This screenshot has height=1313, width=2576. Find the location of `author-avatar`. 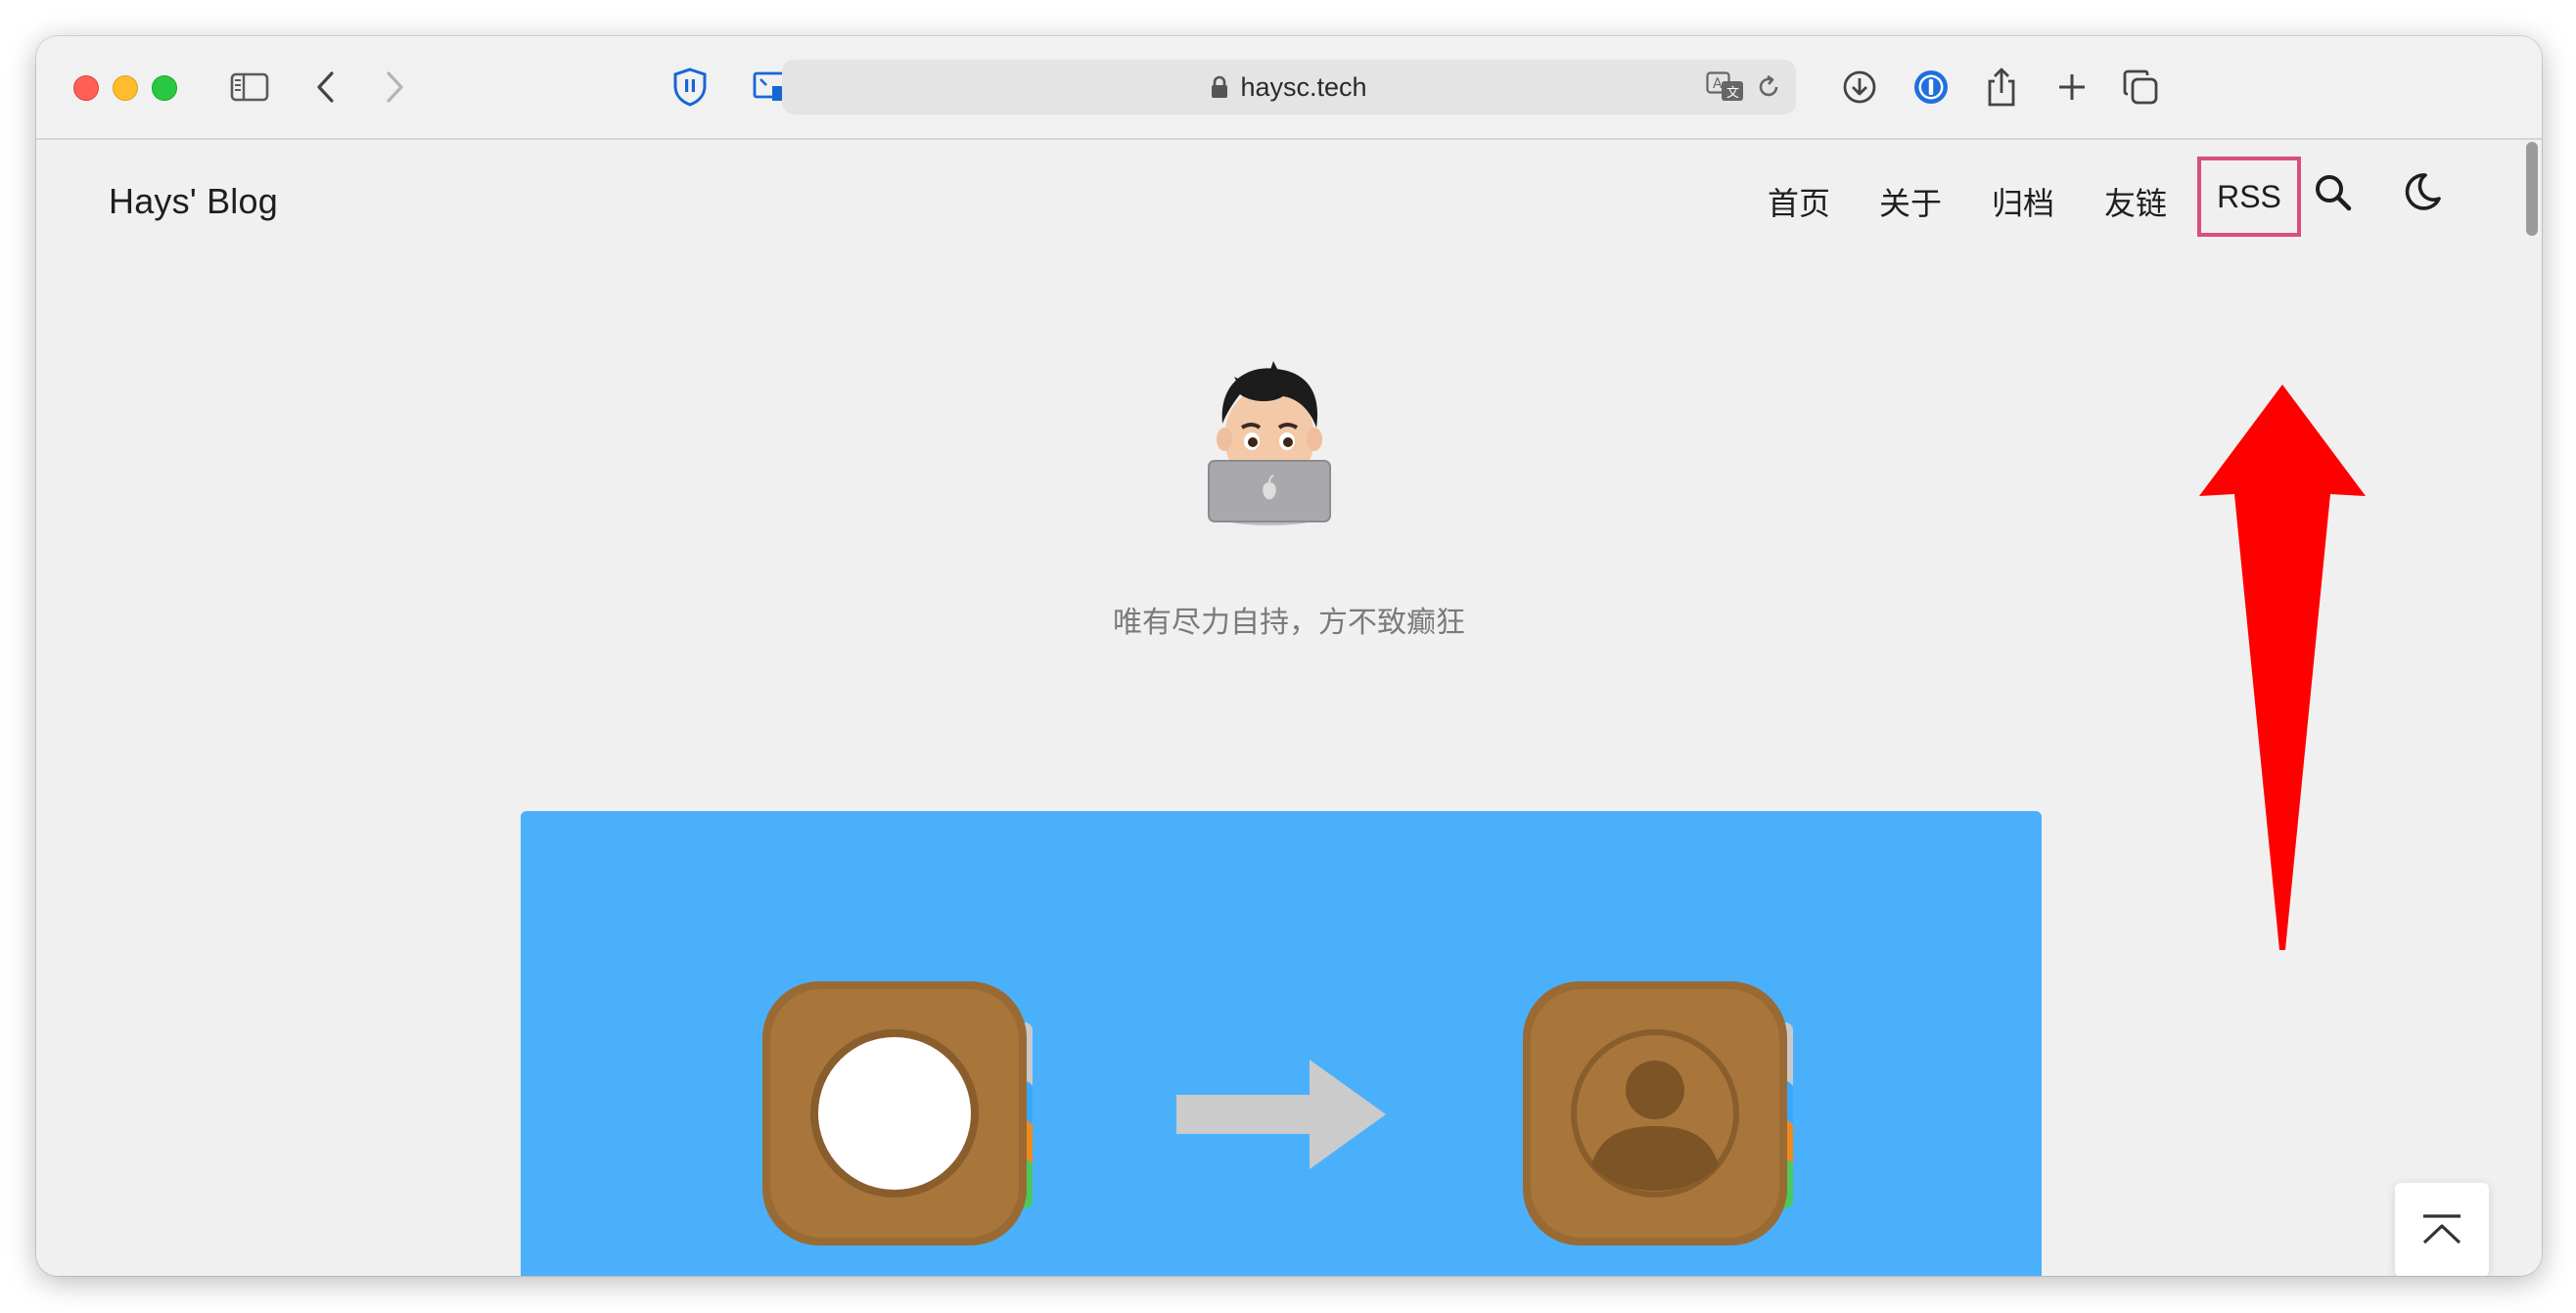

author-avatar is located at coordinates (1270, 442).